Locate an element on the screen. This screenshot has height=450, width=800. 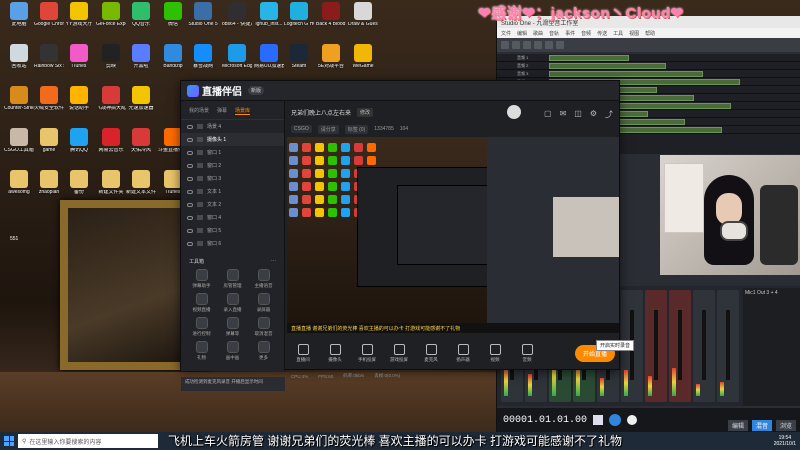
taskbar-search: ⚲ 在这里输入你要搜索的内容 is located at coordinates (88, 441).